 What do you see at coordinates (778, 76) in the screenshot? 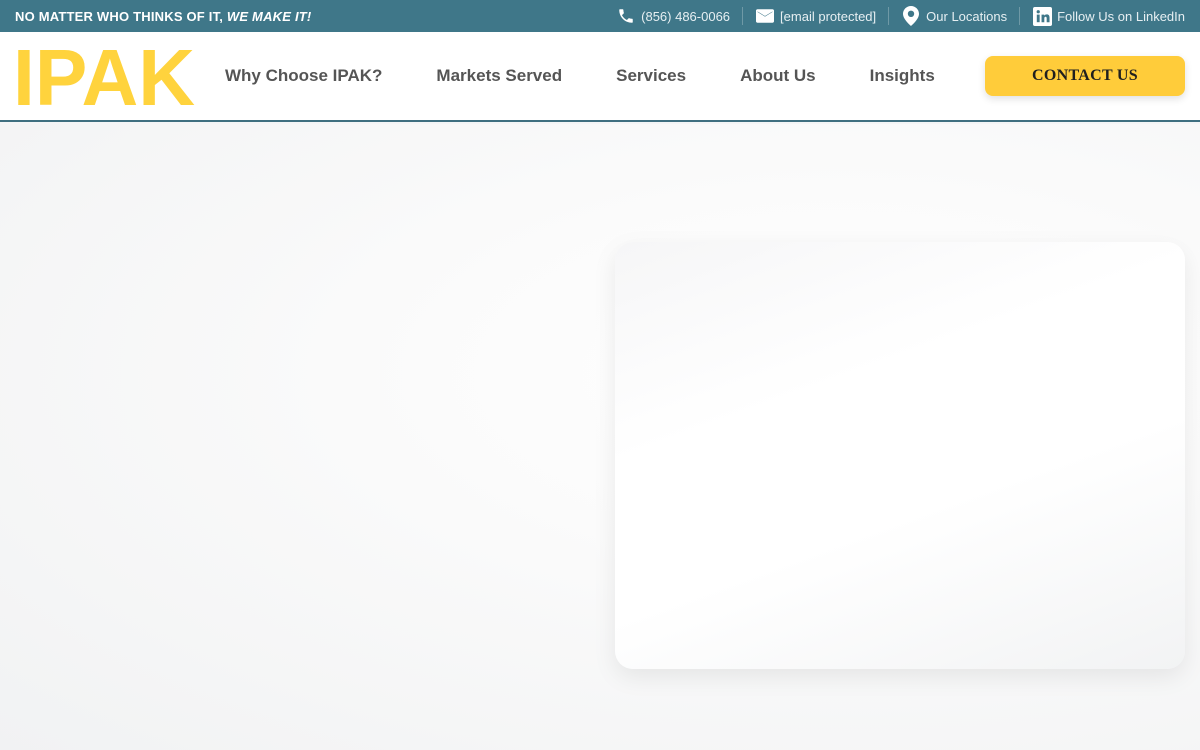
I see `nav-about-us: About Us` at bounding box center [778, 76].